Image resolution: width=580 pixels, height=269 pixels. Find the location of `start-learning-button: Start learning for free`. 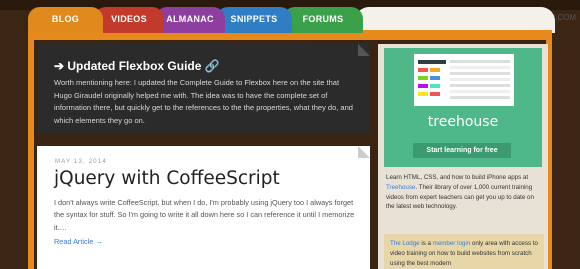

start-learning-button: Start learning for free is located at coordinates (462, 150).